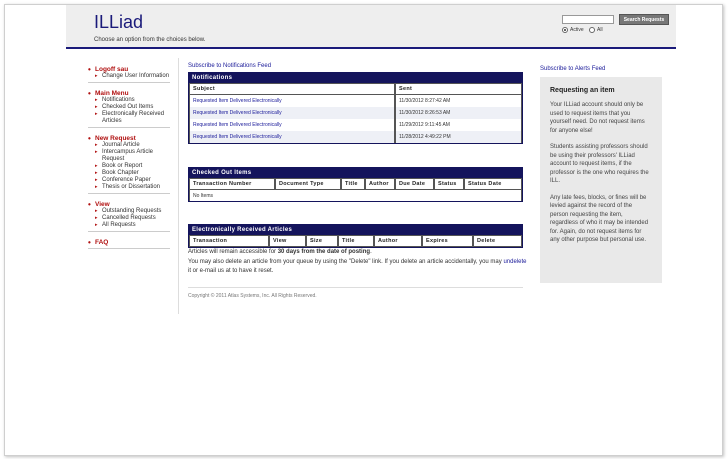 This screenshot has height=459, width=728. Describe the element at coordinates (129, 166) in the screenshot. I see `nav-item-book-report: Book or Report` at that location.